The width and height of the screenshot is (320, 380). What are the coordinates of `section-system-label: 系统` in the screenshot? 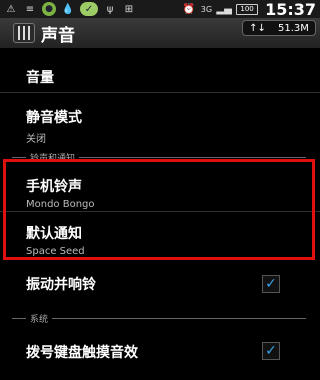 It's located at (39, 319).